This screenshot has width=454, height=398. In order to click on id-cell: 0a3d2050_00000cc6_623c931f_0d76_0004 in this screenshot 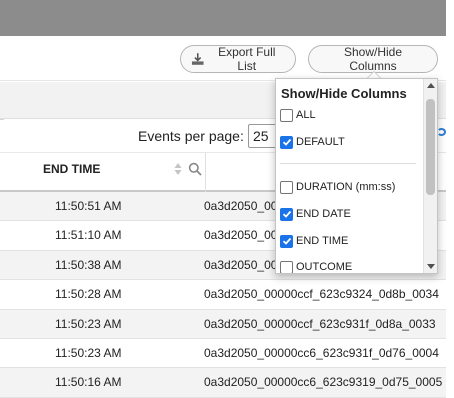, I will do `click(321, 352)`.